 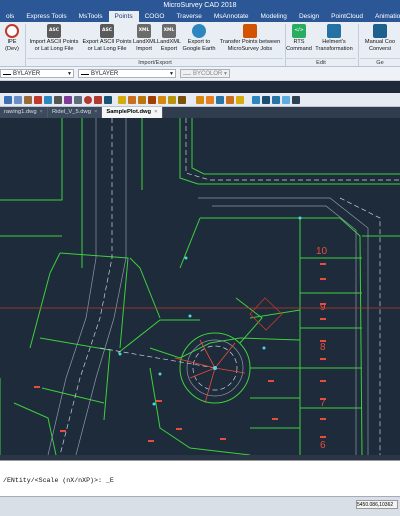 I want to click on group-import-export: Import/Export, so click(x=155, y=62).